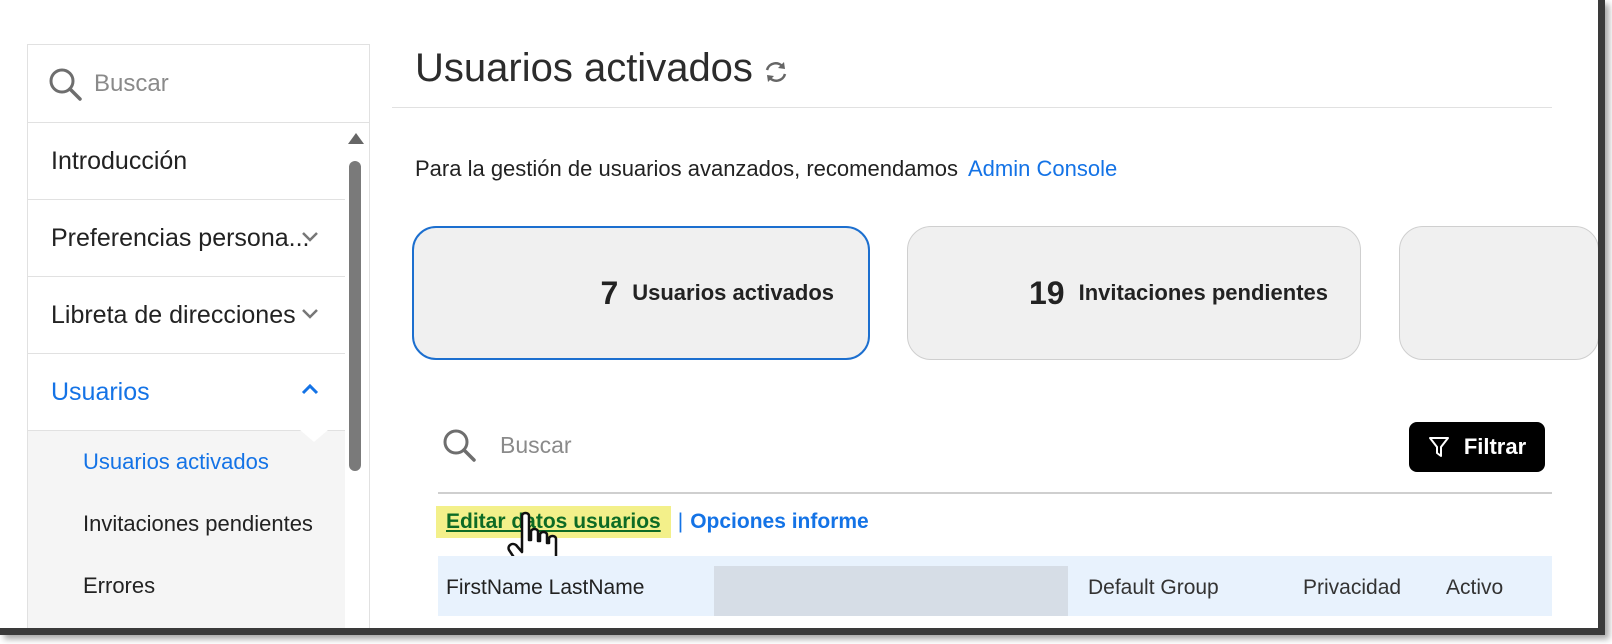 This screenshot has width=1612, height=644. Describe the element at coordinates (776, 72) in the screenshot. I see `refresh-icon` at that location.